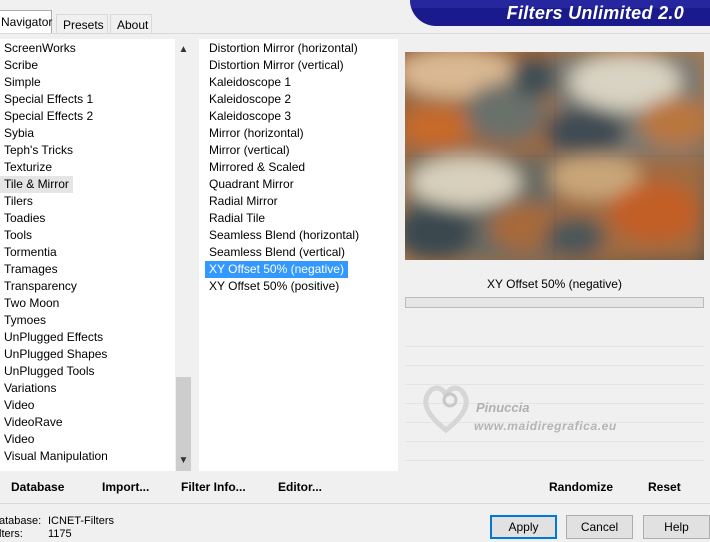 Image resolution: width=710 pixels, height=542 pixels. Describe the element at coordinates (88, 235) in the screenshot. I see `category-item: Tools` at that location.